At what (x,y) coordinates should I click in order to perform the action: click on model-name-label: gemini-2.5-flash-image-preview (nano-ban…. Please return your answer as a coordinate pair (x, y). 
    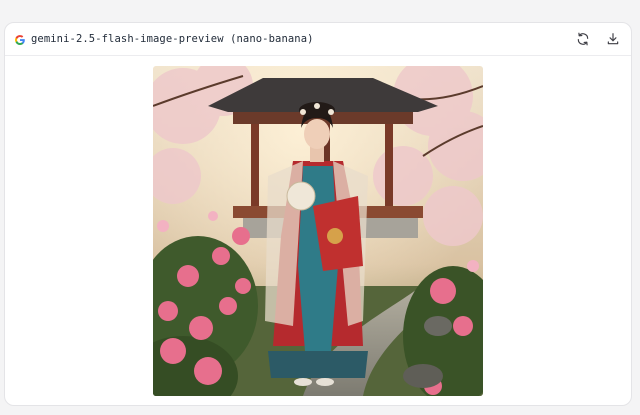
    Looking at the image, I should click on (172, 39).